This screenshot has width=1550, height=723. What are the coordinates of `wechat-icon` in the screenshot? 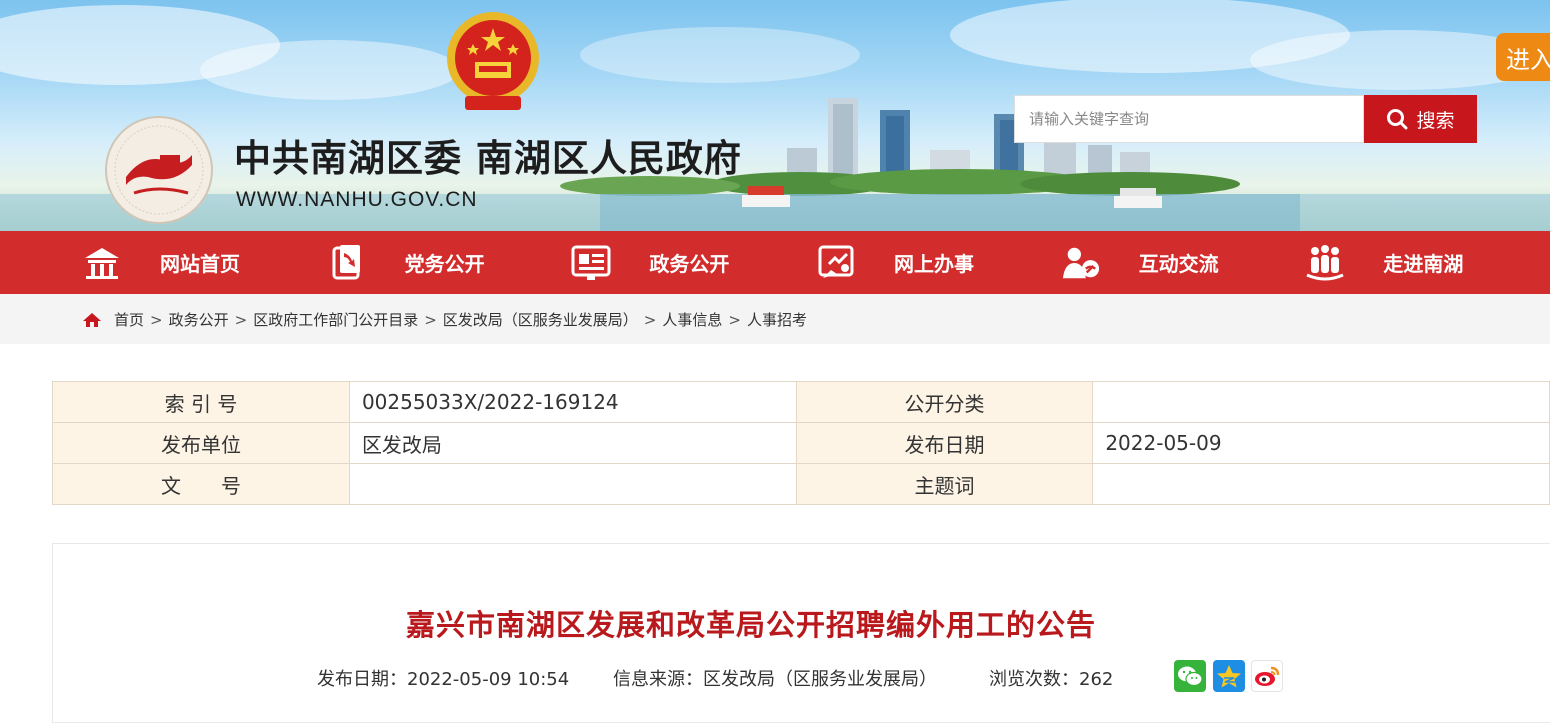 It's located at (1190, 676).